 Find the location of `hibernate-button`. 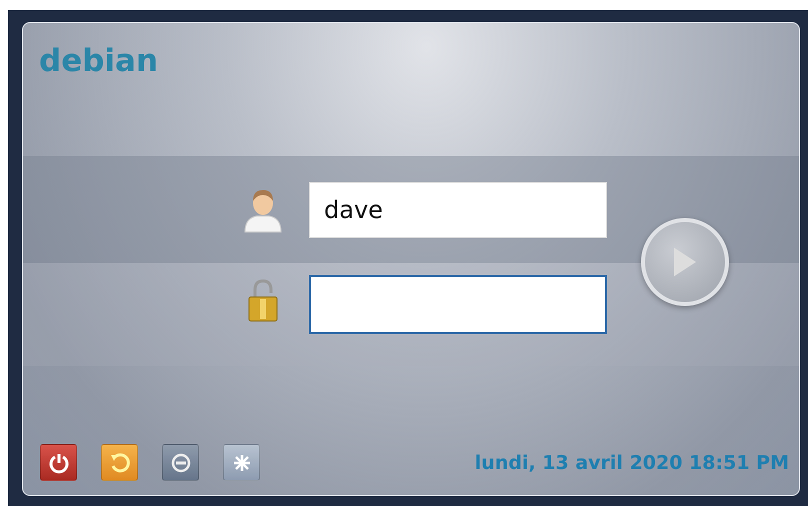

hibernate-button is located at coordinates (241, 462).